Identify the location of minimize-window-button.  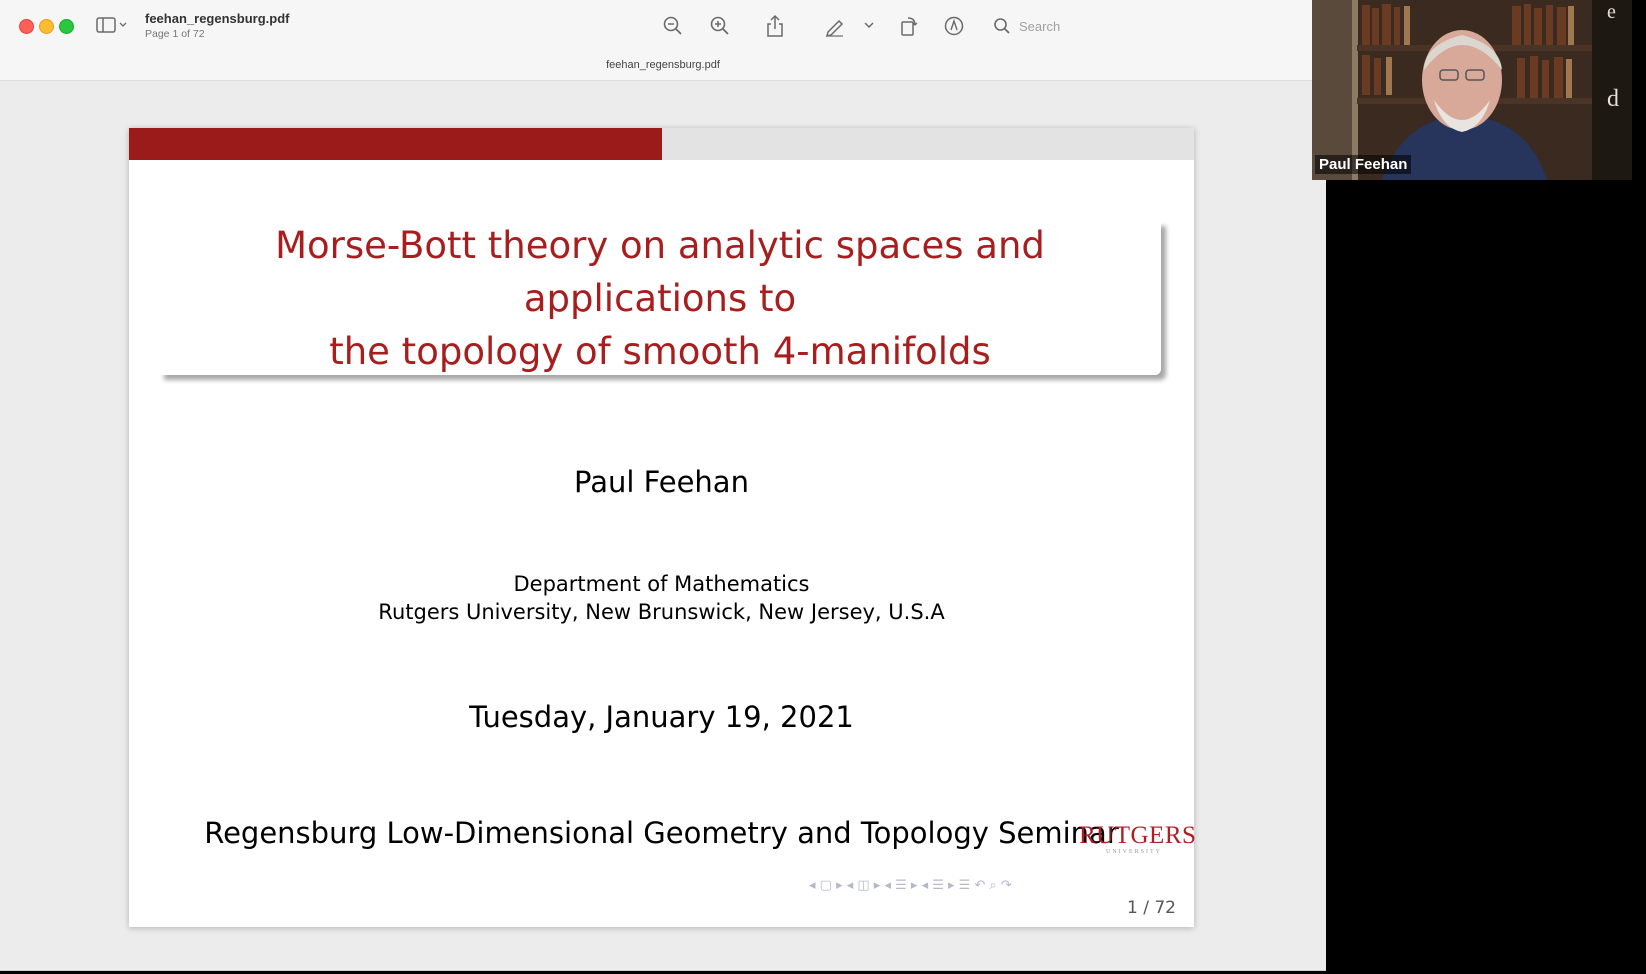
(46, 26).